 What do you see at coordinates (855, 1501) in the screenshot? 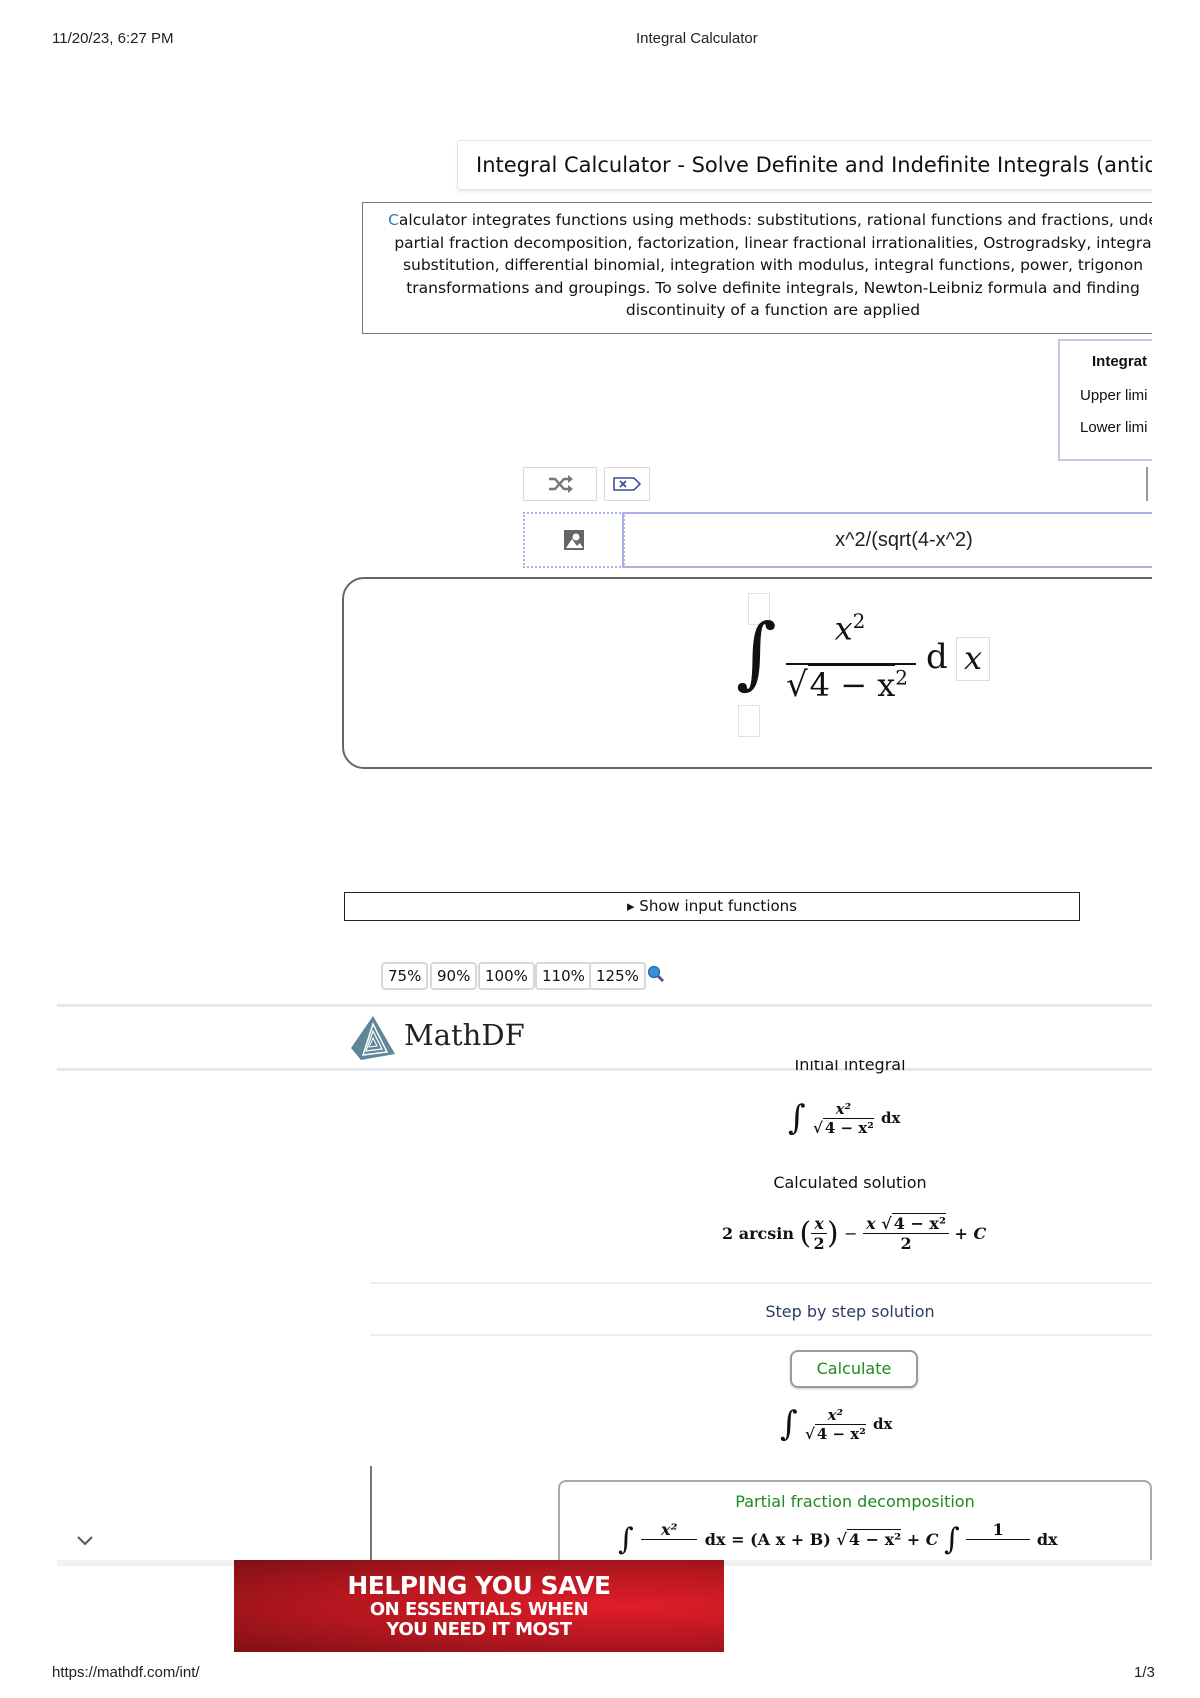
I see `step-title: Partial fraction decomposition` at bounding box center [855, 1501].